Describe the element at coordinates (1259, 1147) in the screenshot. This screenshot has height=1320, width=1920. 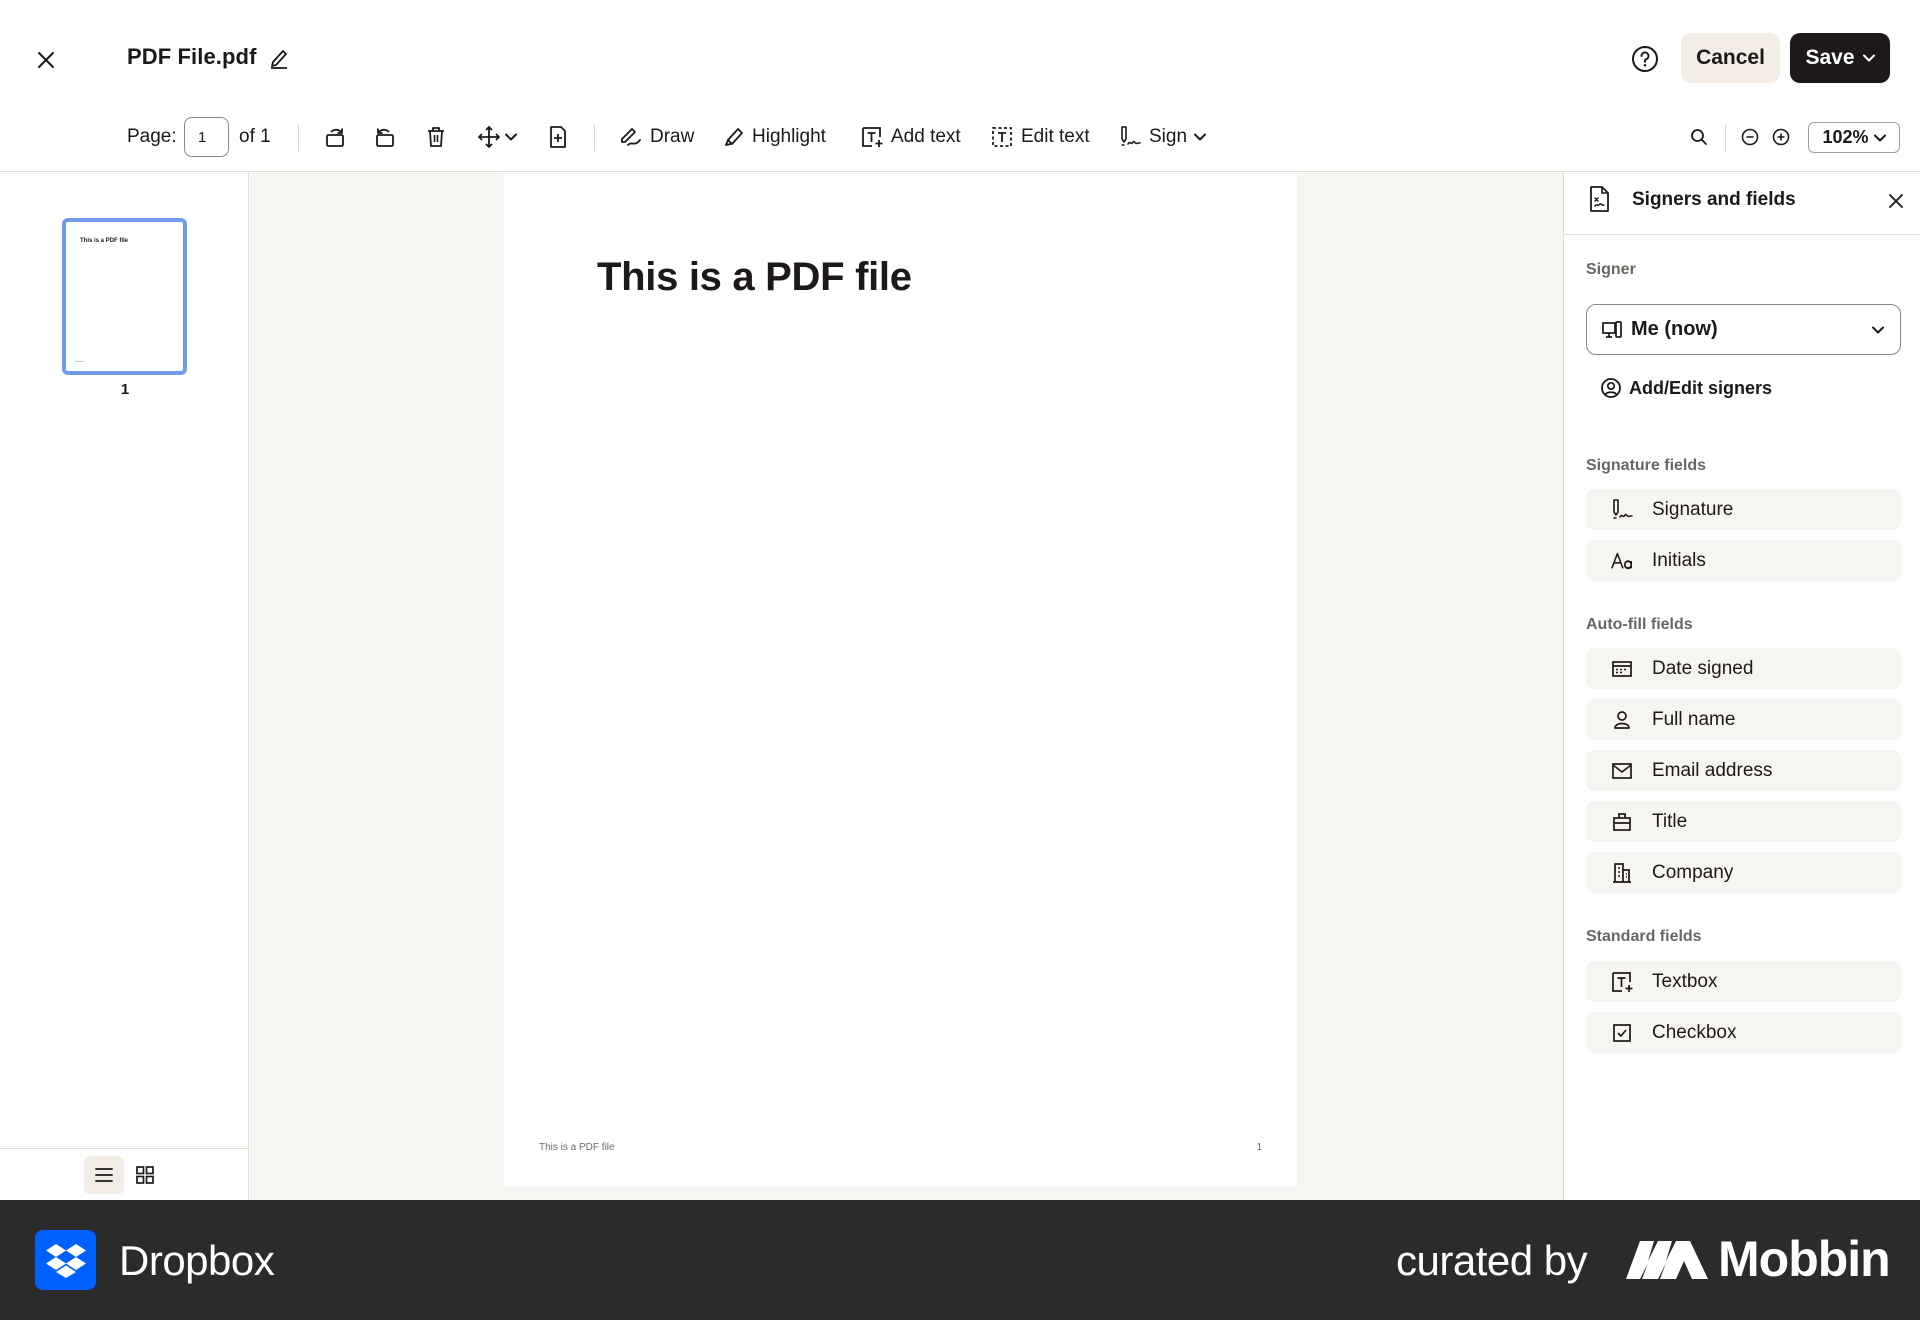
I see `document-footer-page-number: 1` at that location.